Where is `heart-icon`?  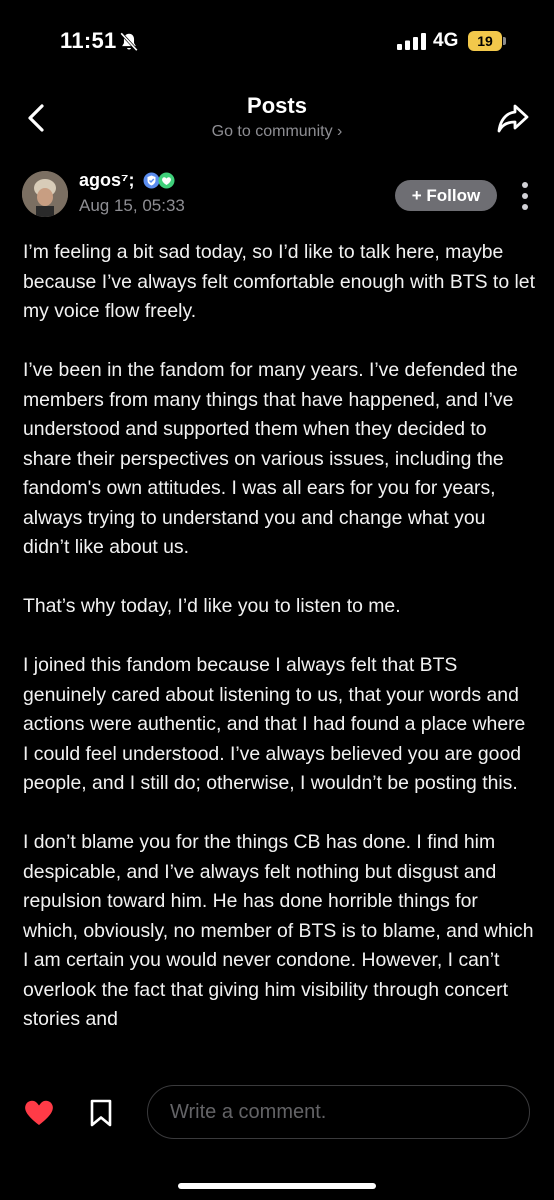 heart-icon is located at coordinates (39, 1112).